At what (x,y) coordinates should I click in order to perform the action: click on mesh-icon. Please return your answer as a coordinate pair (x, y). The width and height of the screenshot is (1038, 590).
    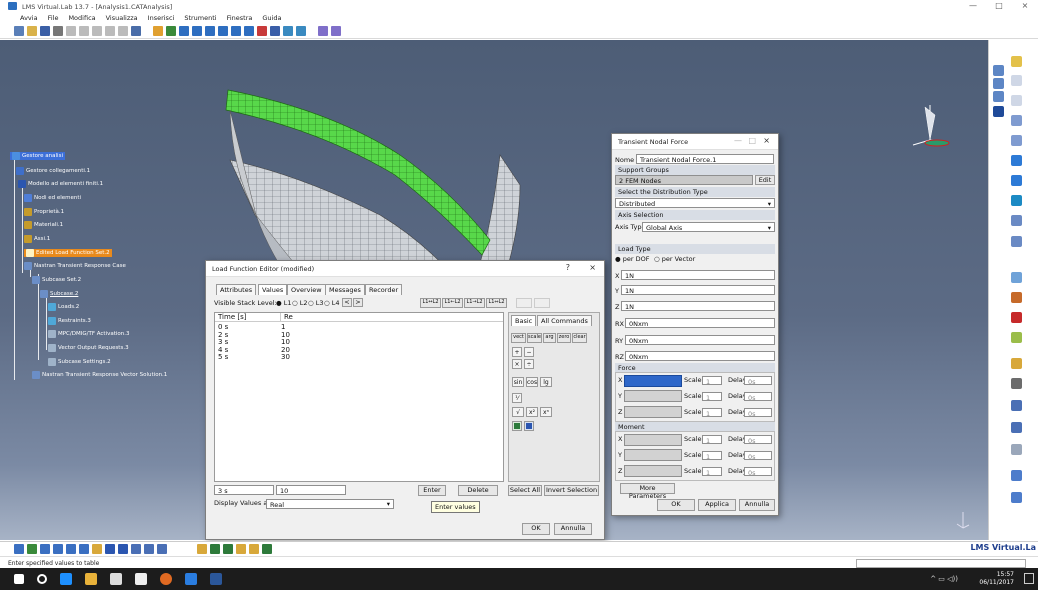
    Looking at the image, I should click on (998, 70).